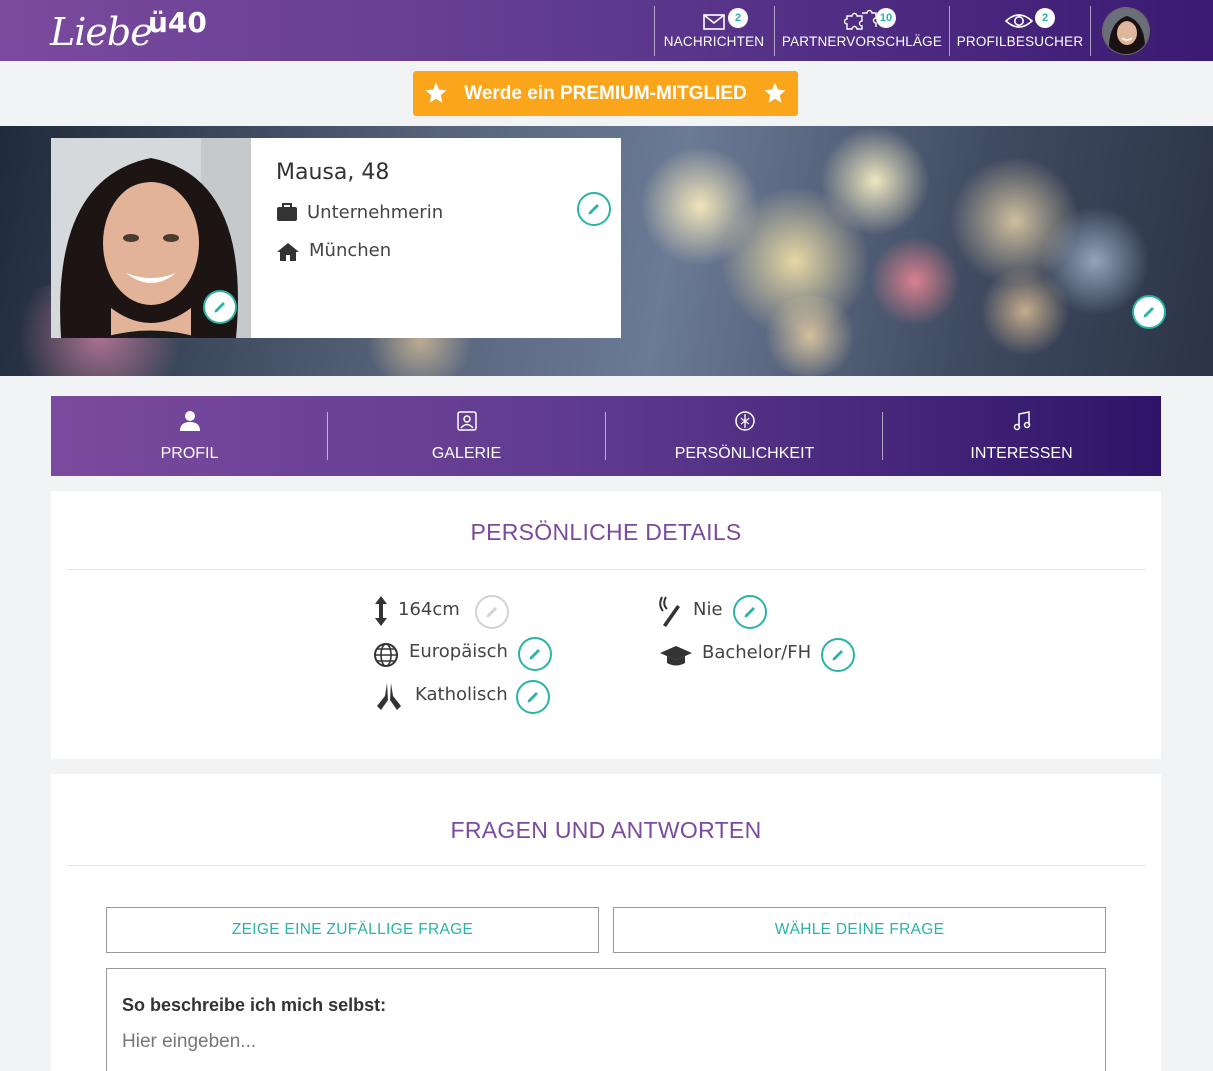 This screenshot has width=1213, height=1071. What do you see at coordinates (744, 453) in the screenshot?
I see `tab-persoenlichkeit-label: PERSÖNLICHKEIT` at bounding box center [744, 453].